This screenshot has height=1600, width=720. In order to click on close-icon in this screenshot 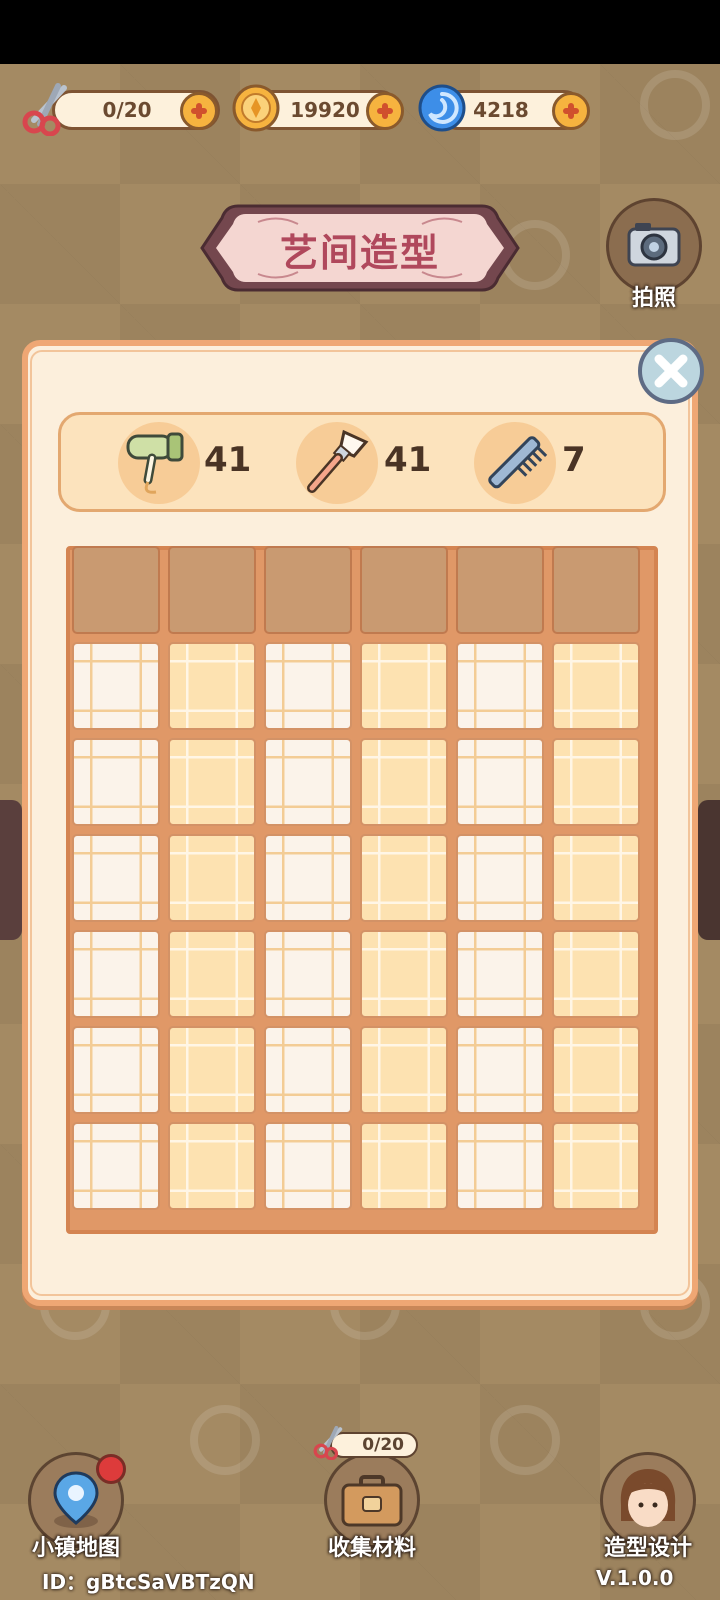, I will do `click(671, 371)`.